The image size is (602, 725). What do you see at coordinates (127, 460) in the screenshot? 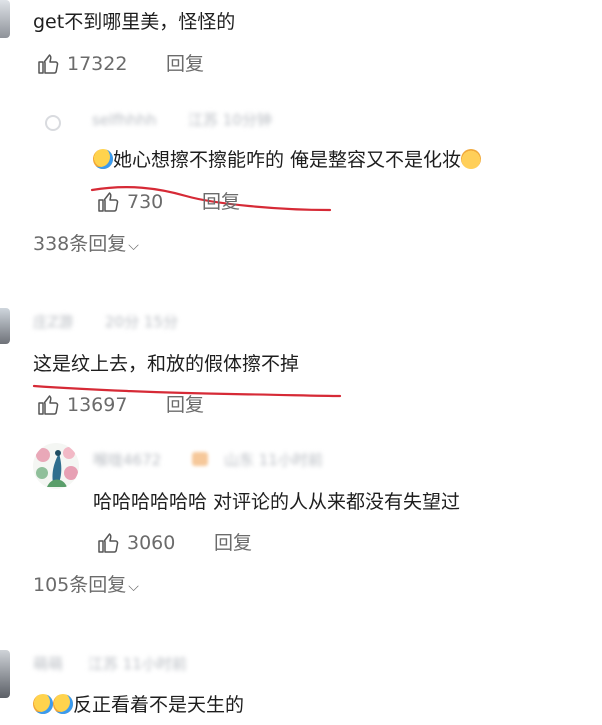
I see `reply-username: 喉咙4672` at bounding box center [127, 460].